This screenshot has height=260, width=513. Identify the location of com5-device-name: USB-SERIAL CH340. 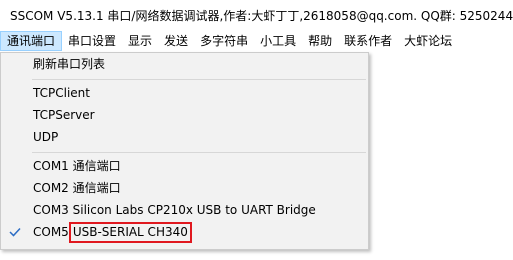
(130, 232).